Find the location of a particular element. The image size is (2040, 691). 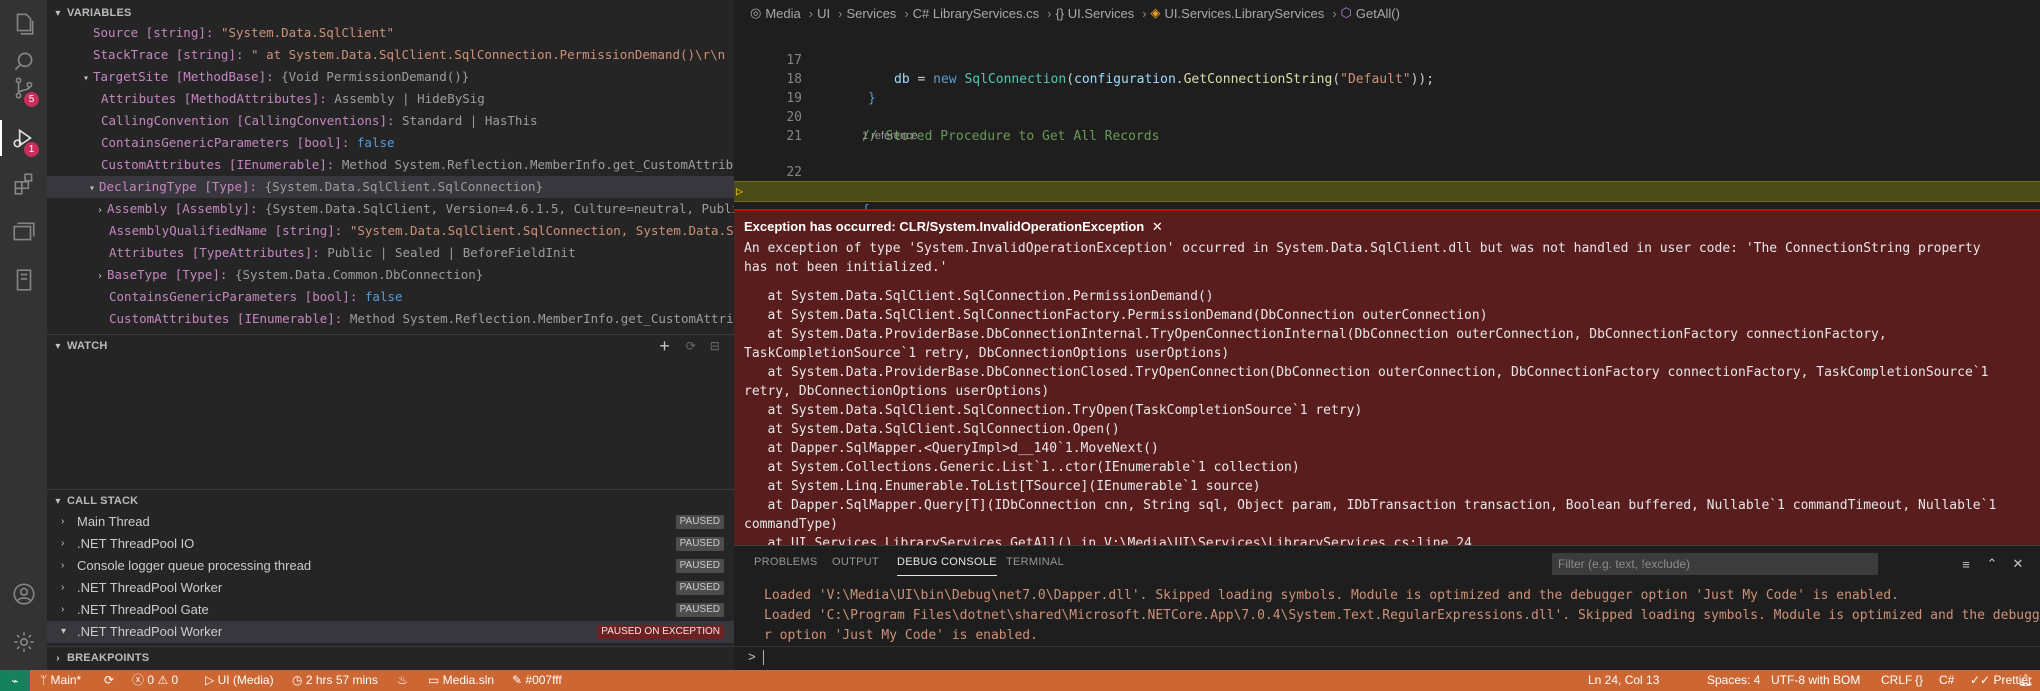

line-ending: CRLF is located at coordinates (1896, 680).